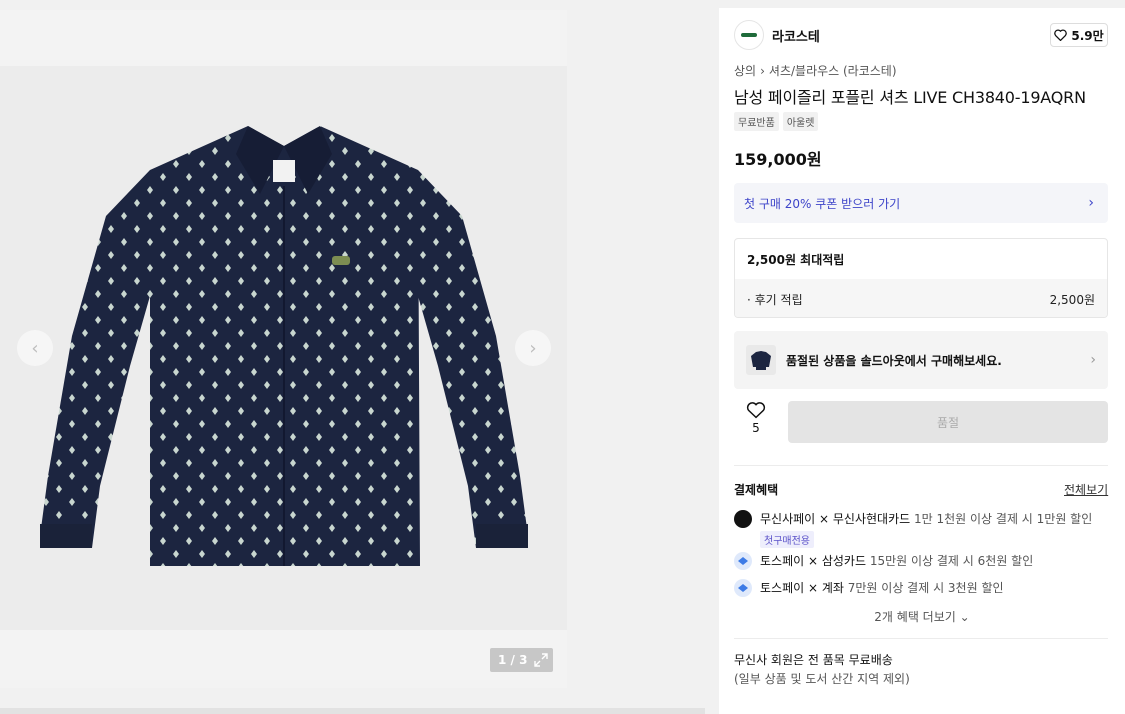  I want to click on lacoste-logo-icon, so click(749, 35).